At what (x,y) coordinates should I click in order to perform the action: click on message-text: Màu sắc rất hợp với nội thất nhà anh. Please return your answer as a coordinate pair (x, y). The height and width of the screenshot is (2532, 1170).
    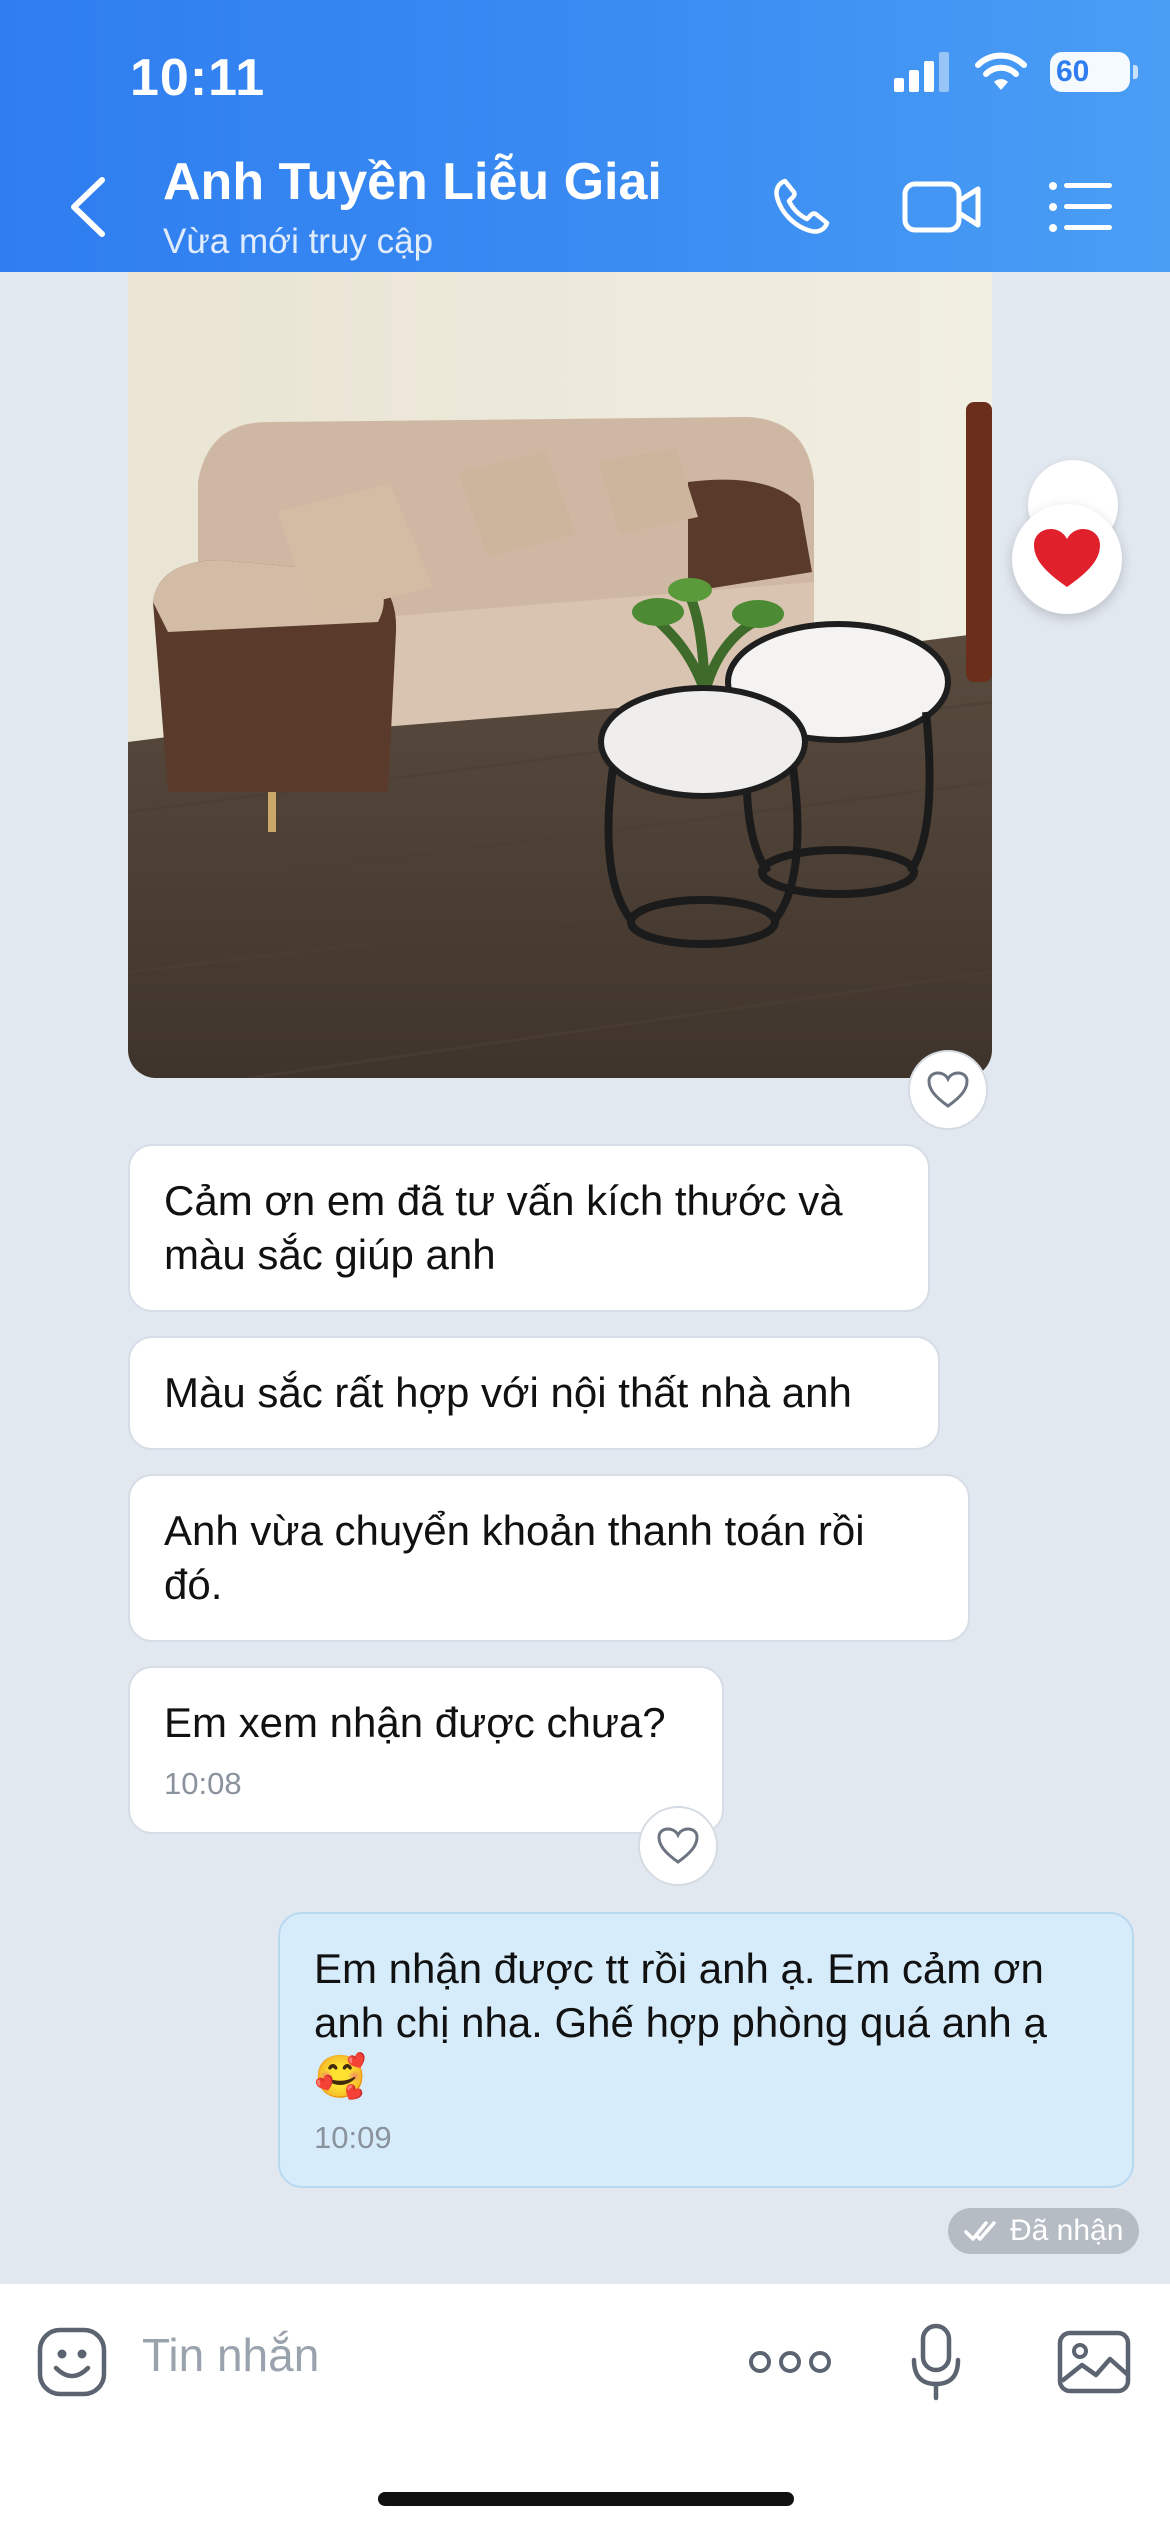
    Looking at the image, I should click on (508, 1392).